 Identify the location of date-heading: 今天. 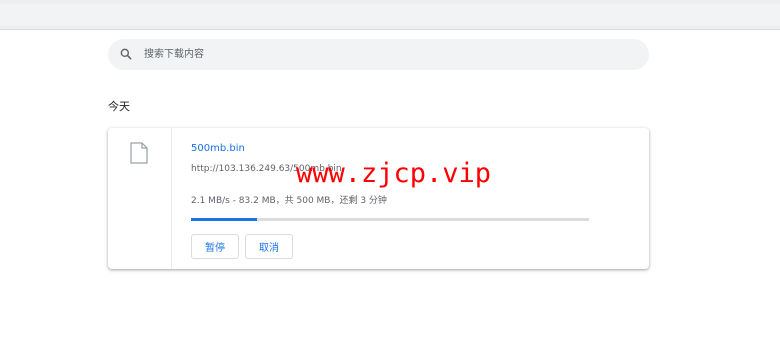
(119, 106).